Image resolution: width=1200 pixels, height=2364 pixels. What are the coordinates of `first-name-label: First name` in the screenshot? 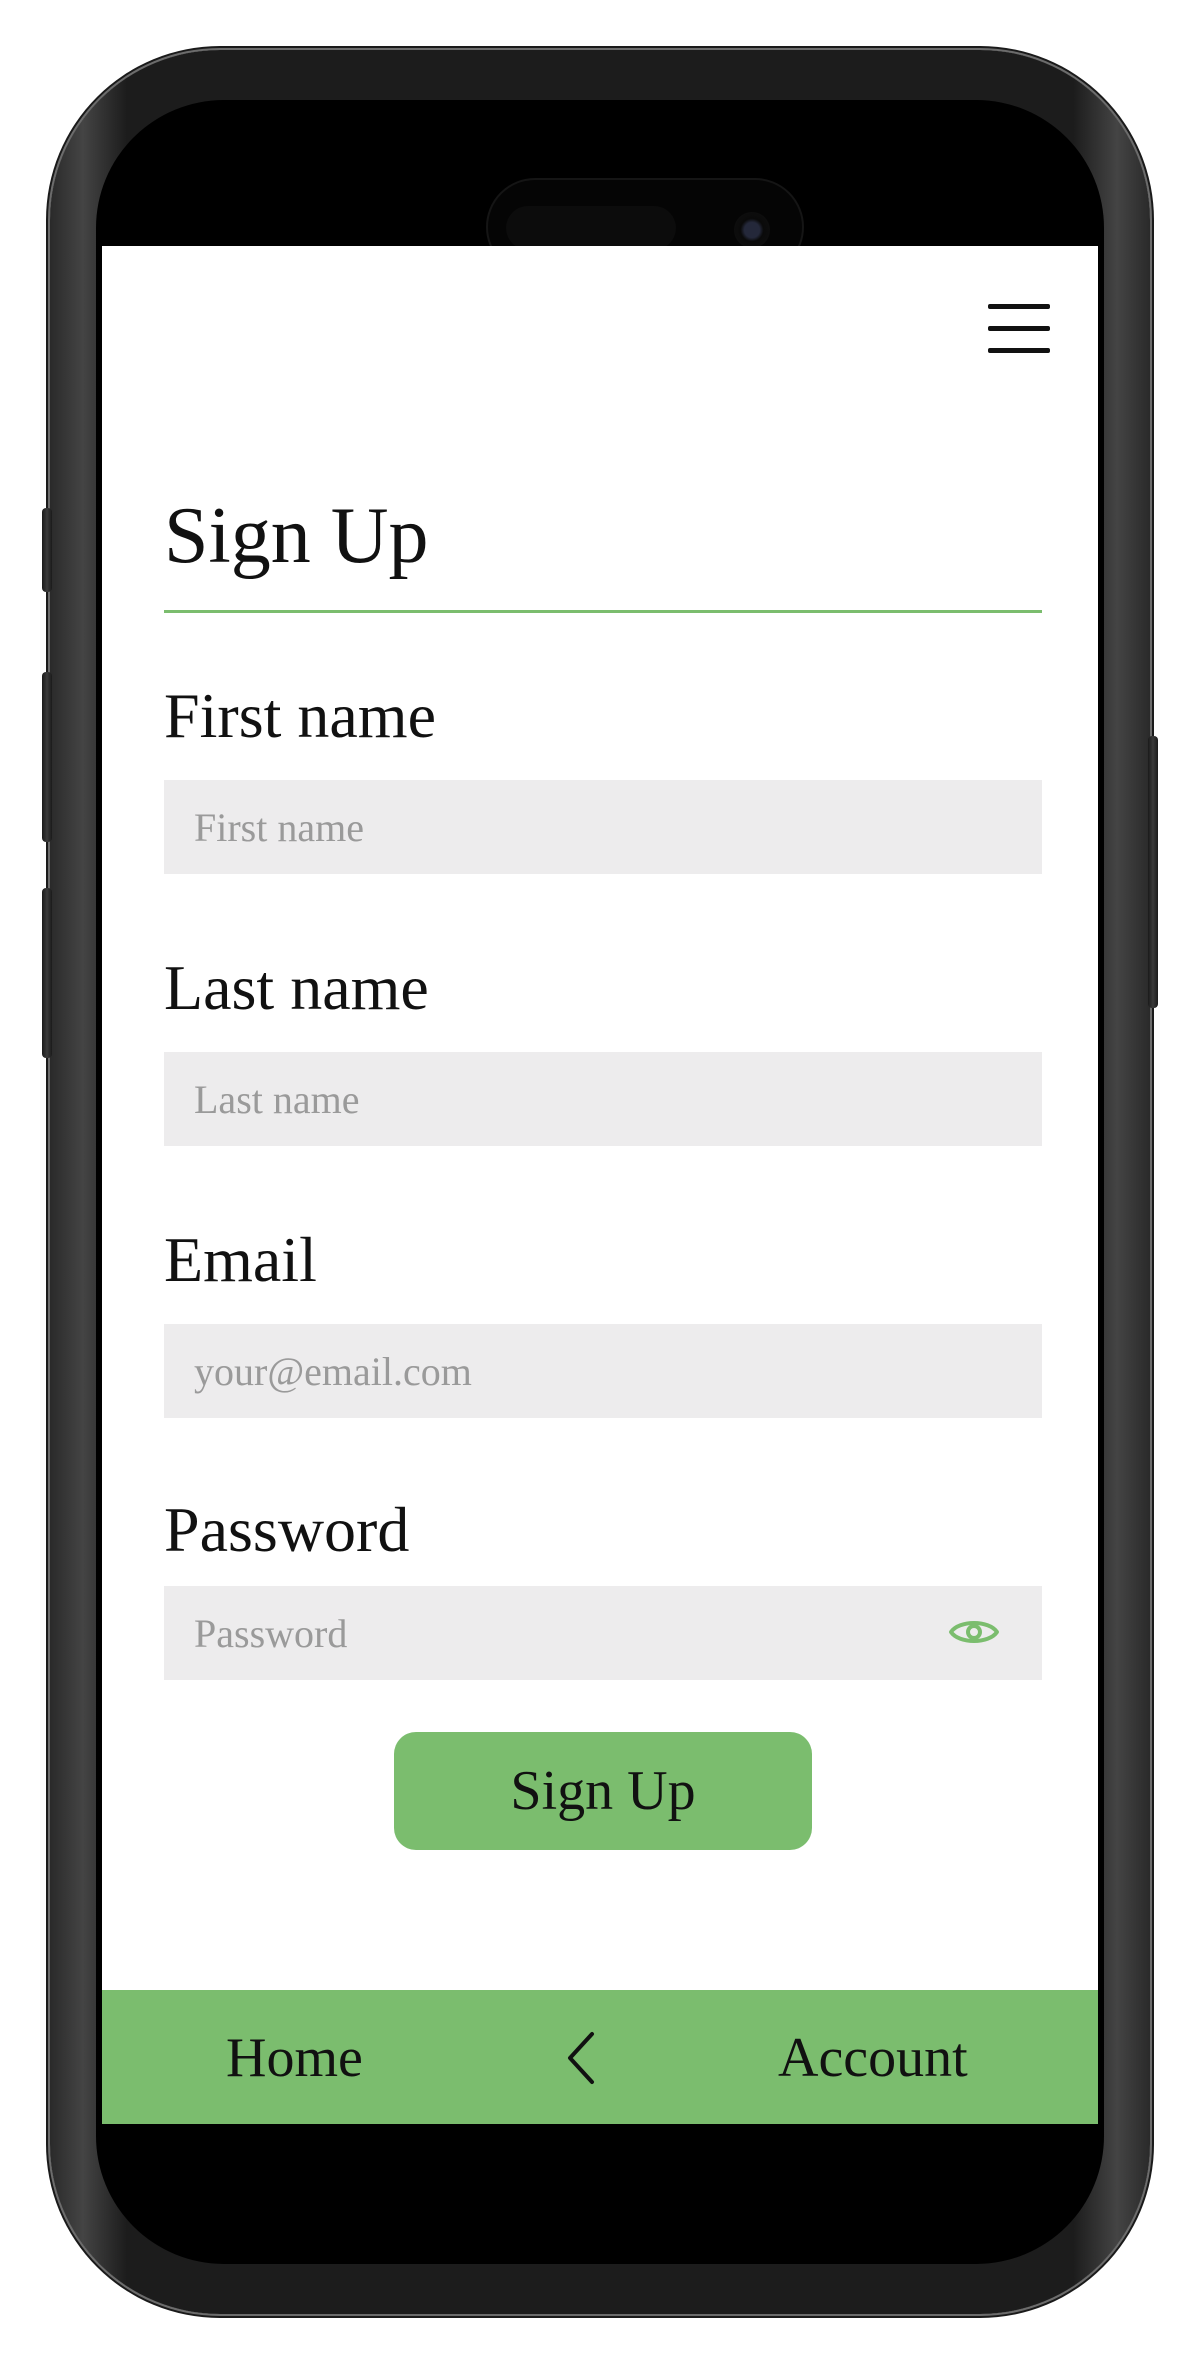 It's located at (300, 715).